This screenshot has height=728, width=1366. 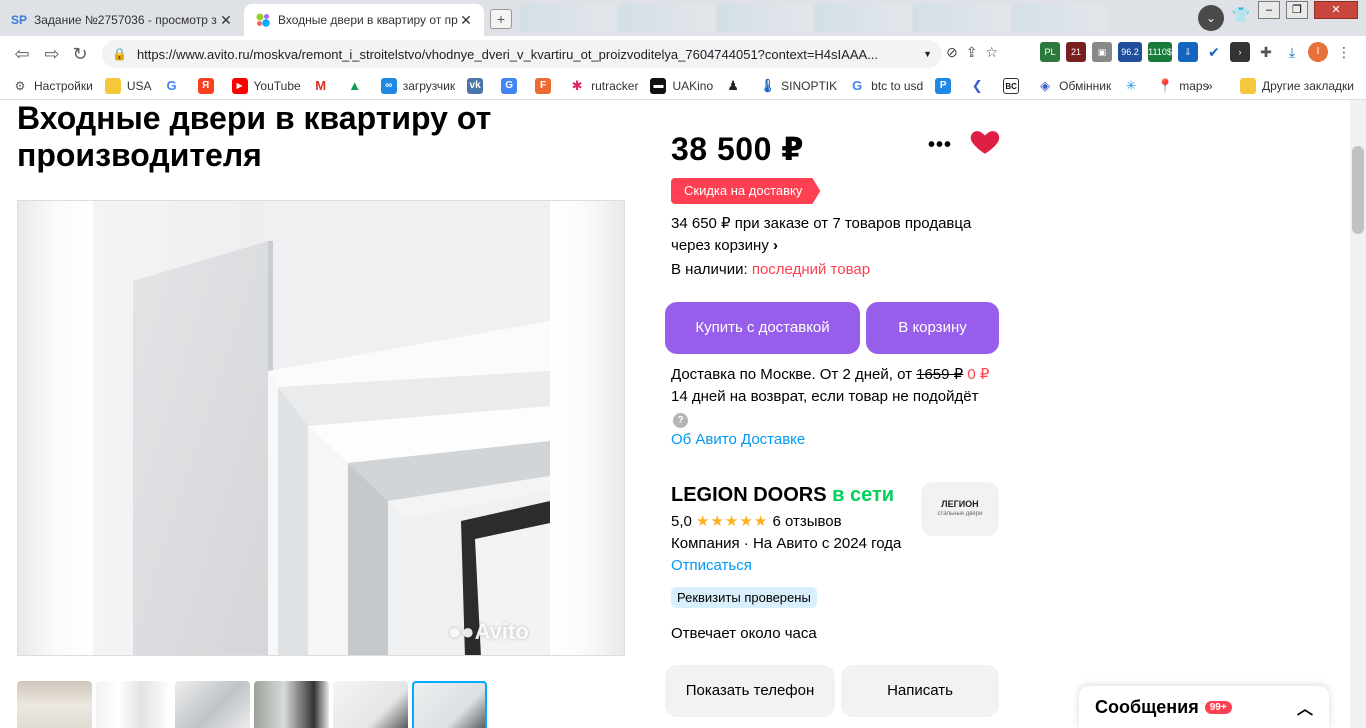 What do you see at coordinates (119, 54) in the screenshot?
I see `lock-icon: 🔒` at bounding box center [119, 54].